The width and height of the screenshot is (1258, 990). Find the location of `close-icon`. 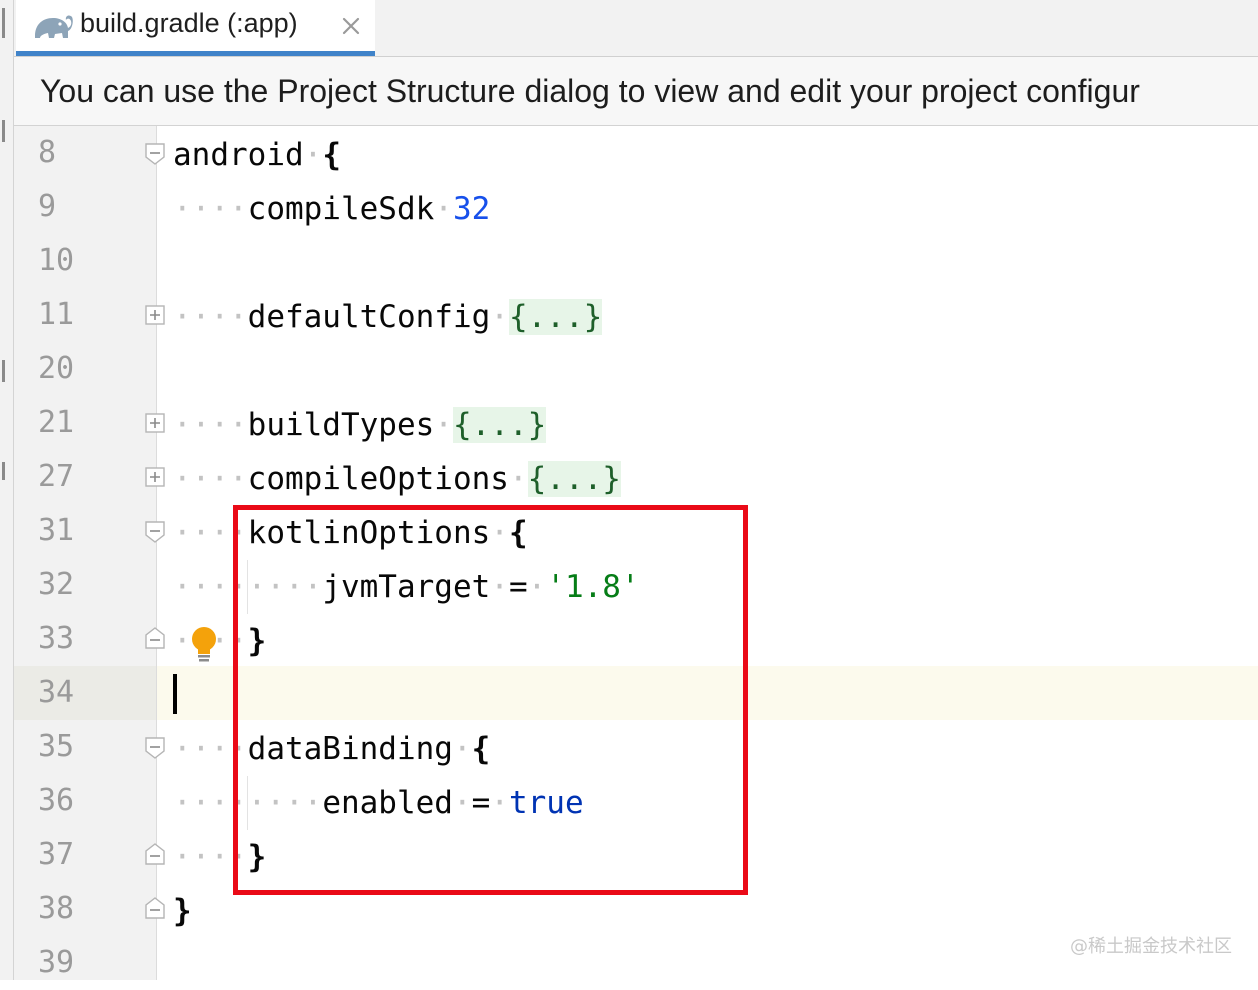

close-icon is located at coordinates (351, 26).